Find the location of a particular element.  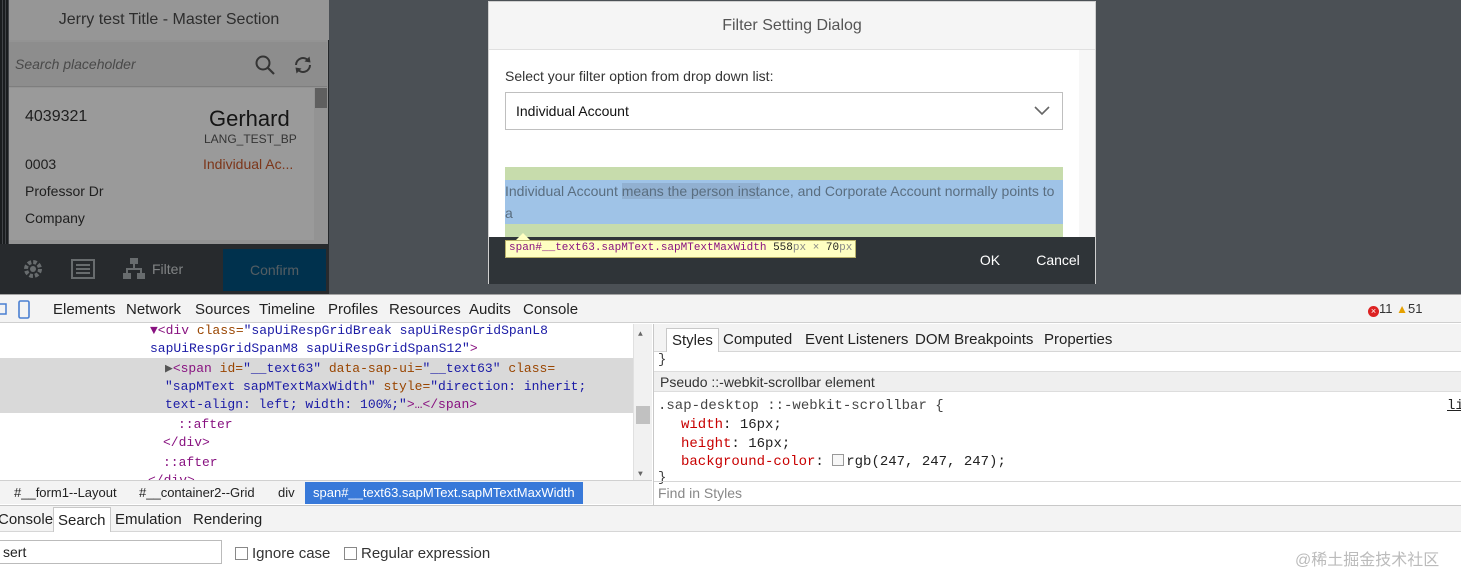

search-input is located at coordinates (125, 64).